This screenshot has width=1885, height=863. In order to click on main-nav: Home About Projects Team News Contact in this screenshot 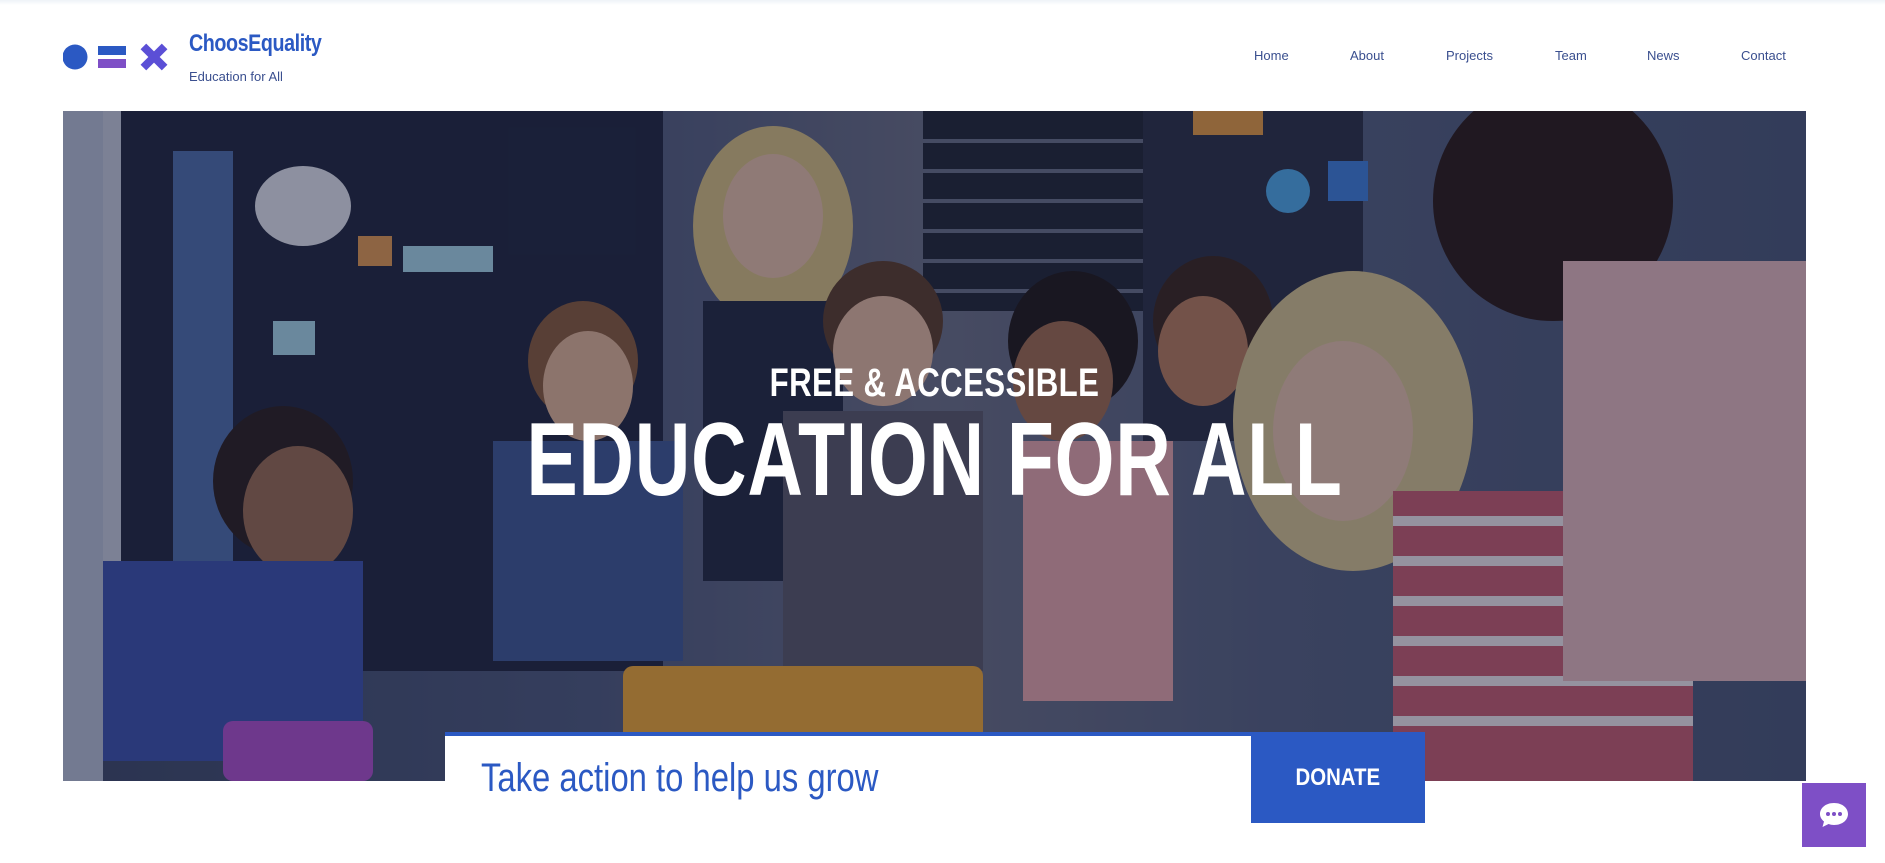, I will do `click(942, 58)`.